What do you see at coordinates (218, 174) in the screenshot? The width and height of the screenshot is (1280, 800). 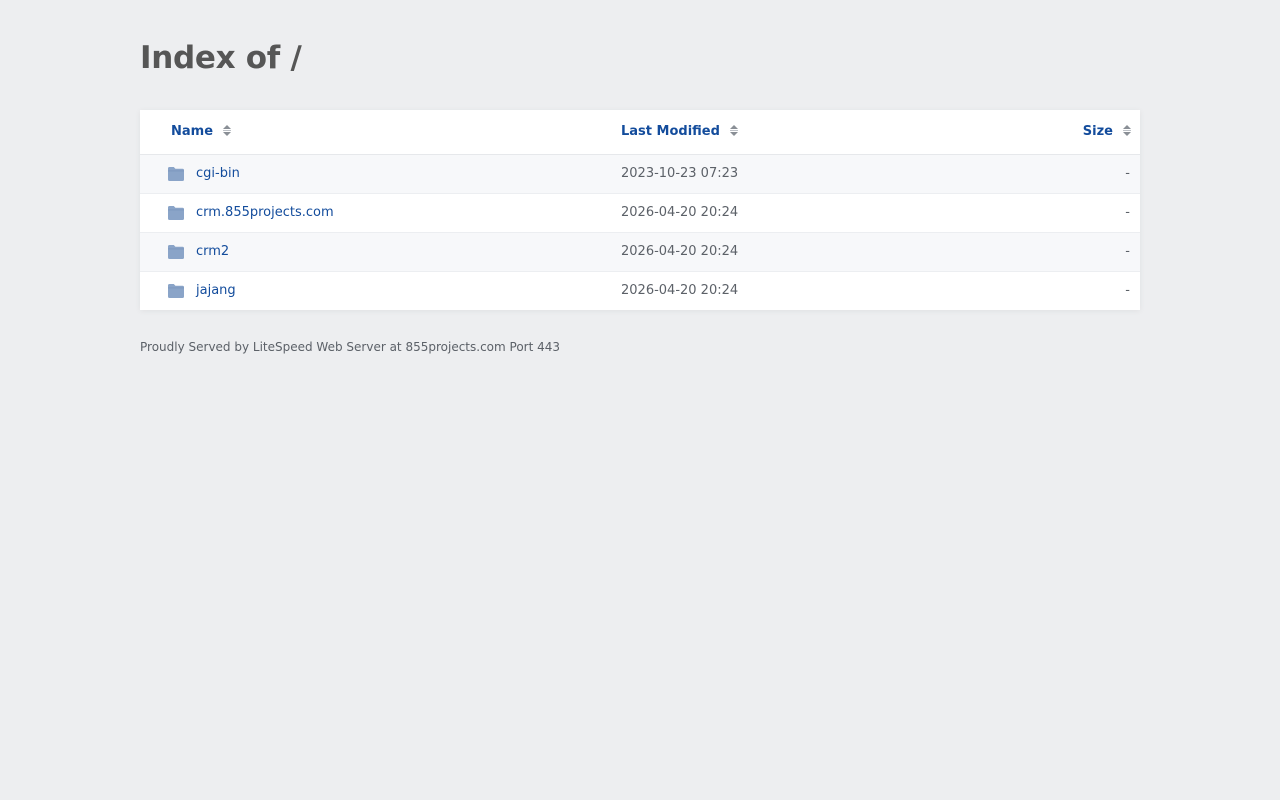 I see `directory-link: cgi-bin` at bounding box center [218, 174].